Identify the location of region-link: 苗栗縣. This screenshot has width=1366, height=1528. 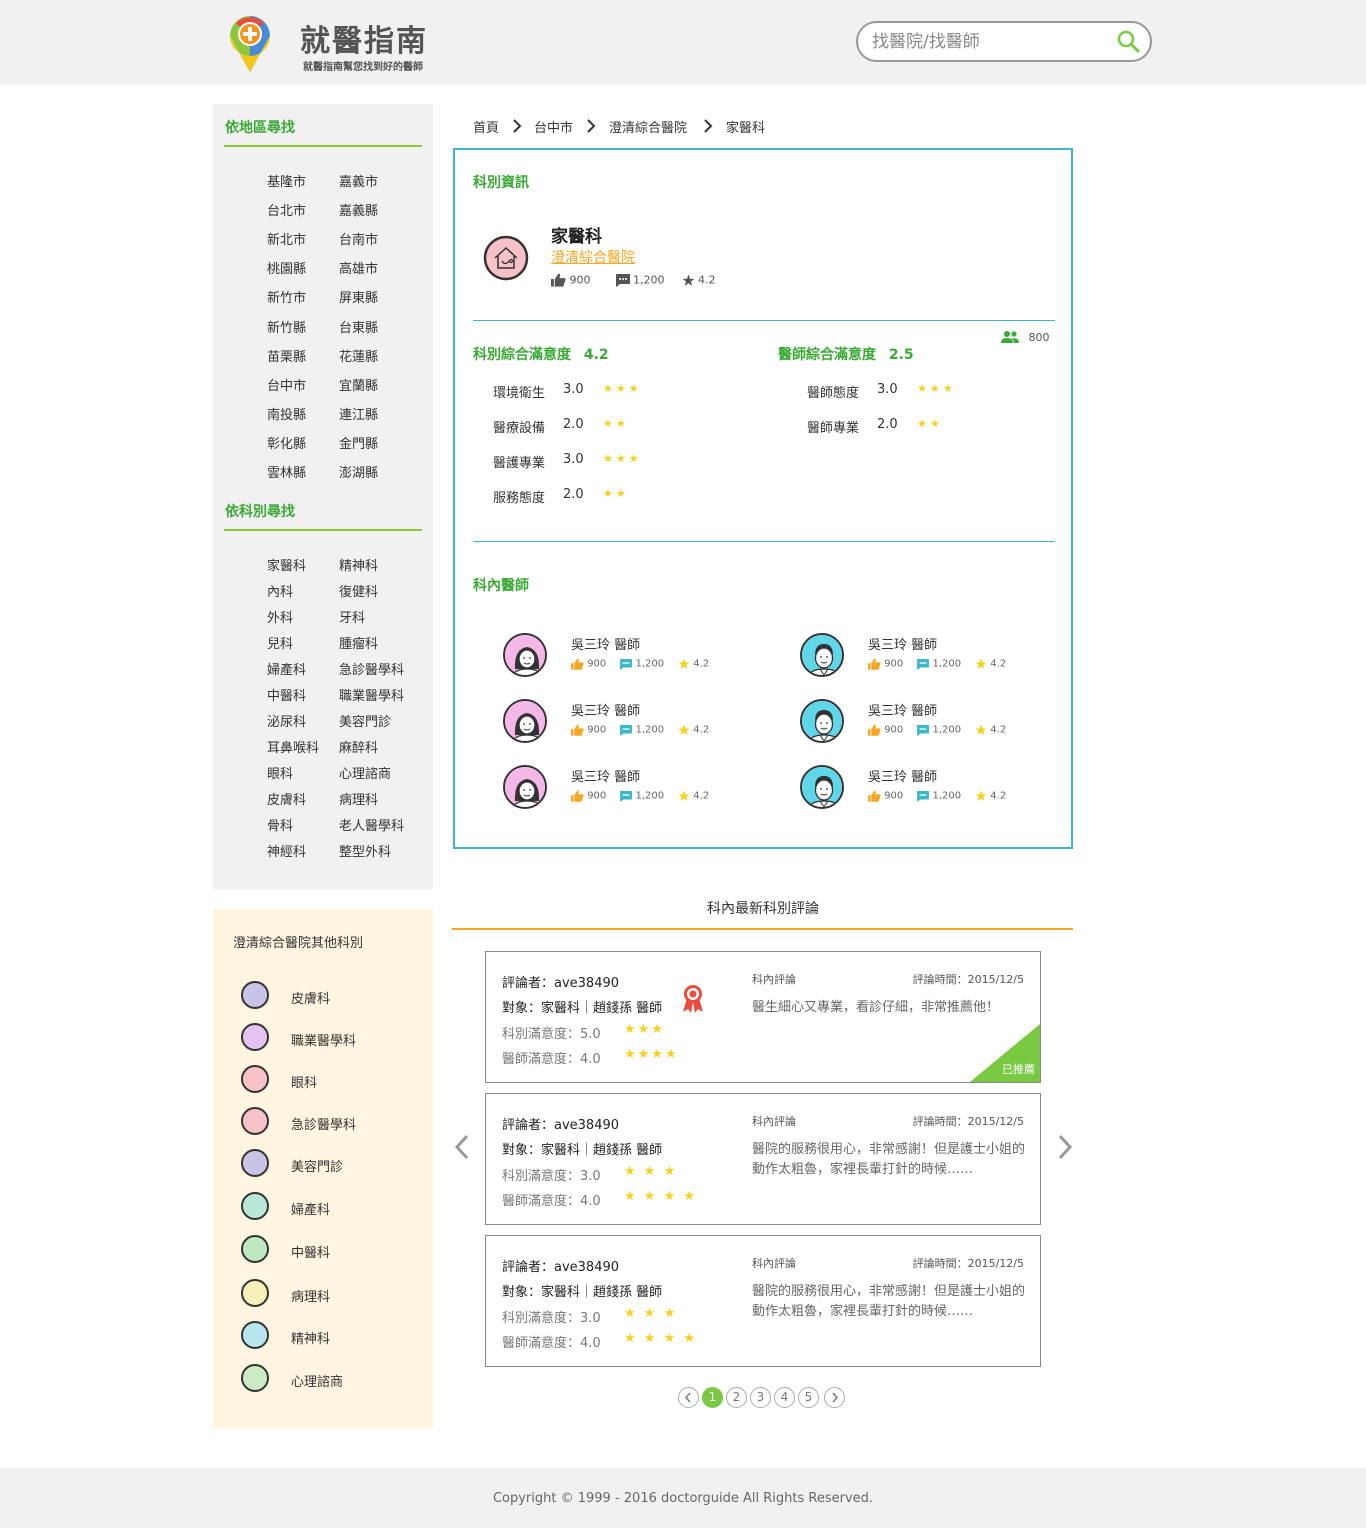
(286, 355).